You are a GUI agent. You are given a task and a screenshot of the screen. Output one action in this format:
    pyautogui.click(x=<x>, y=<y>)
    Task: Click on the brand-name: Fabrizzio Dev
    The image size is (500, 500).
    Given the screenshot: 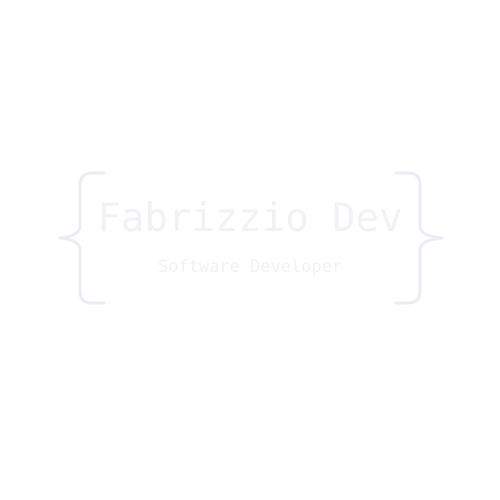 What is the action you would take?
    pyautogui.click(x=250, y=218)
    